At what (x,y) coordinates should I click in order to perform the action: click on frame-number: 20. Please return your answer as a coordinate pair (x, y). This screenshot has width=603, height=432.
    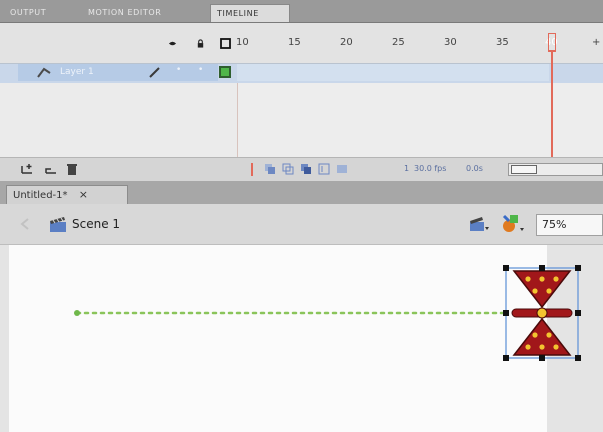
    Looking at the image, I should click on (346, 42).